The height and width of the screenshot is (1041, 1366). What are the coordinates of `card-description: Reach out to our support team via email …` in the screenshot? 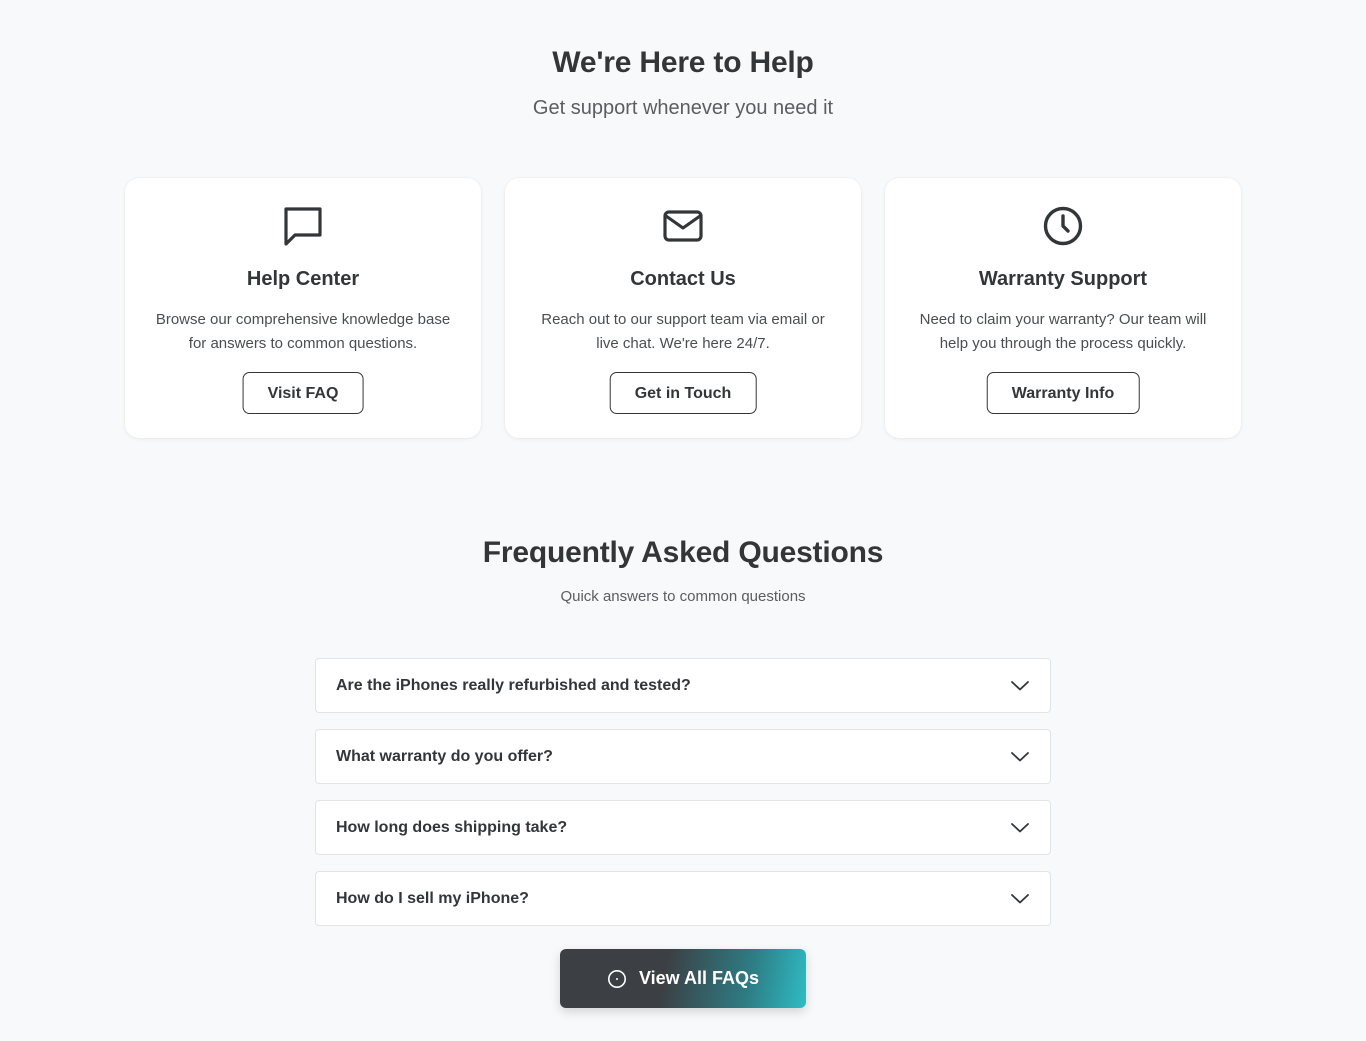 It's located at (683, 331).